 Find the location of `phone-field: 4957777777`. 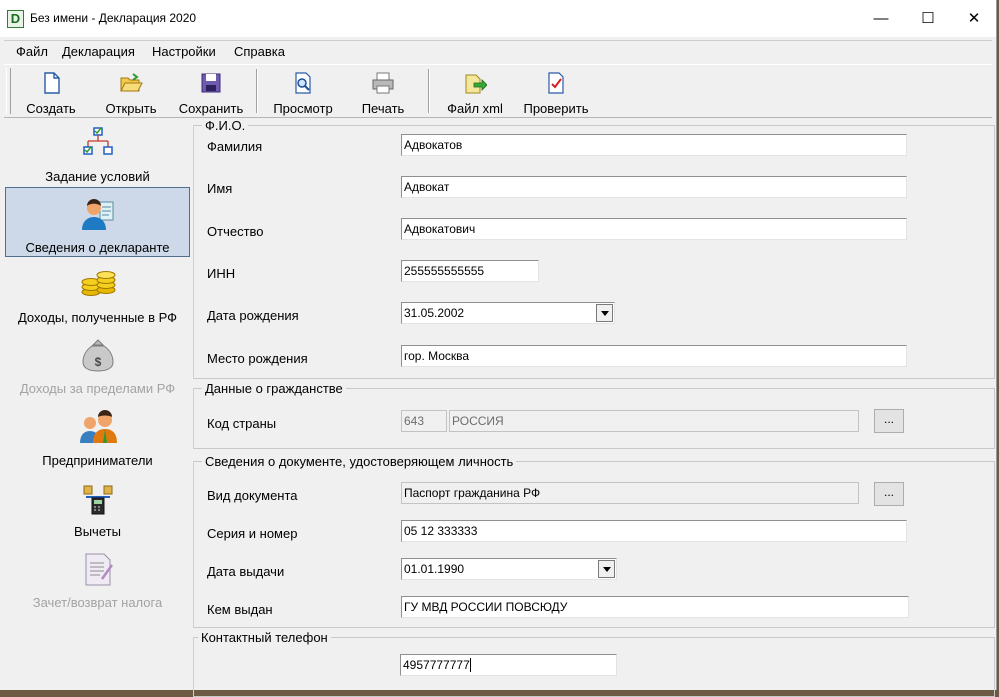

phone-field: 4957777777 is located at coordinates (508, 665).